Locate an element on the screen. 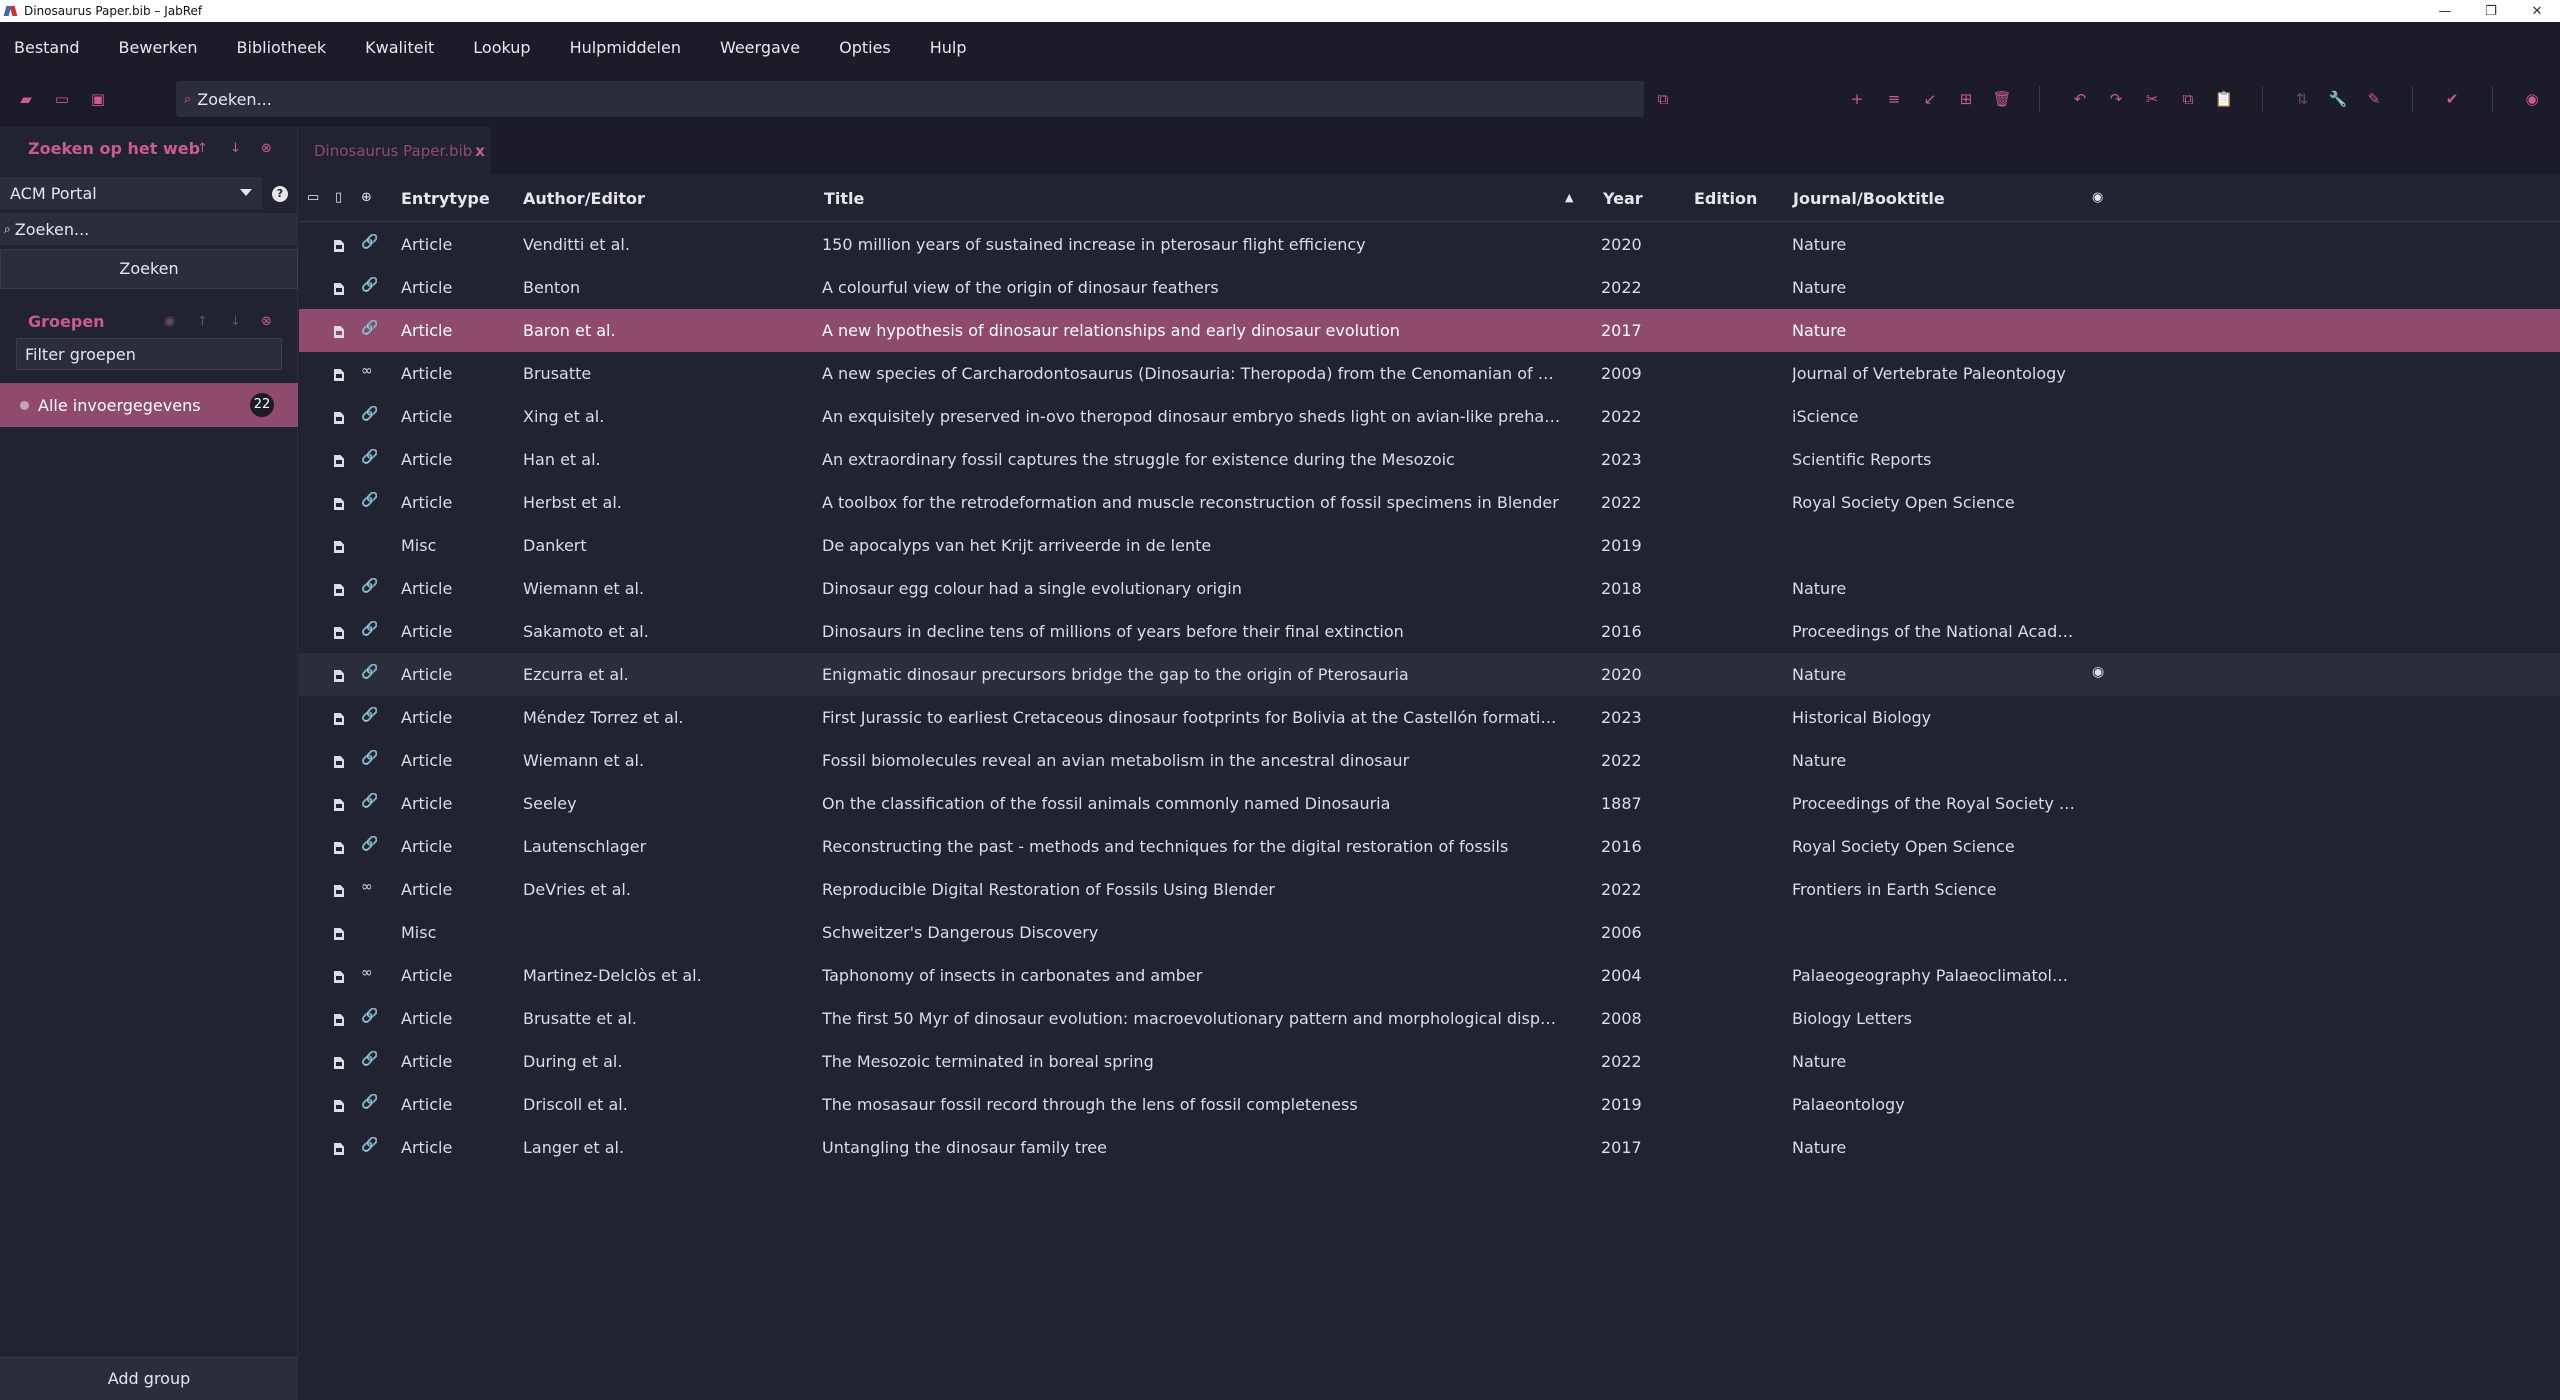 Image resolution: width=2560 pixels, height=1400 pixels. select-all-icon: ▭ is located at coordinates (313, 197).